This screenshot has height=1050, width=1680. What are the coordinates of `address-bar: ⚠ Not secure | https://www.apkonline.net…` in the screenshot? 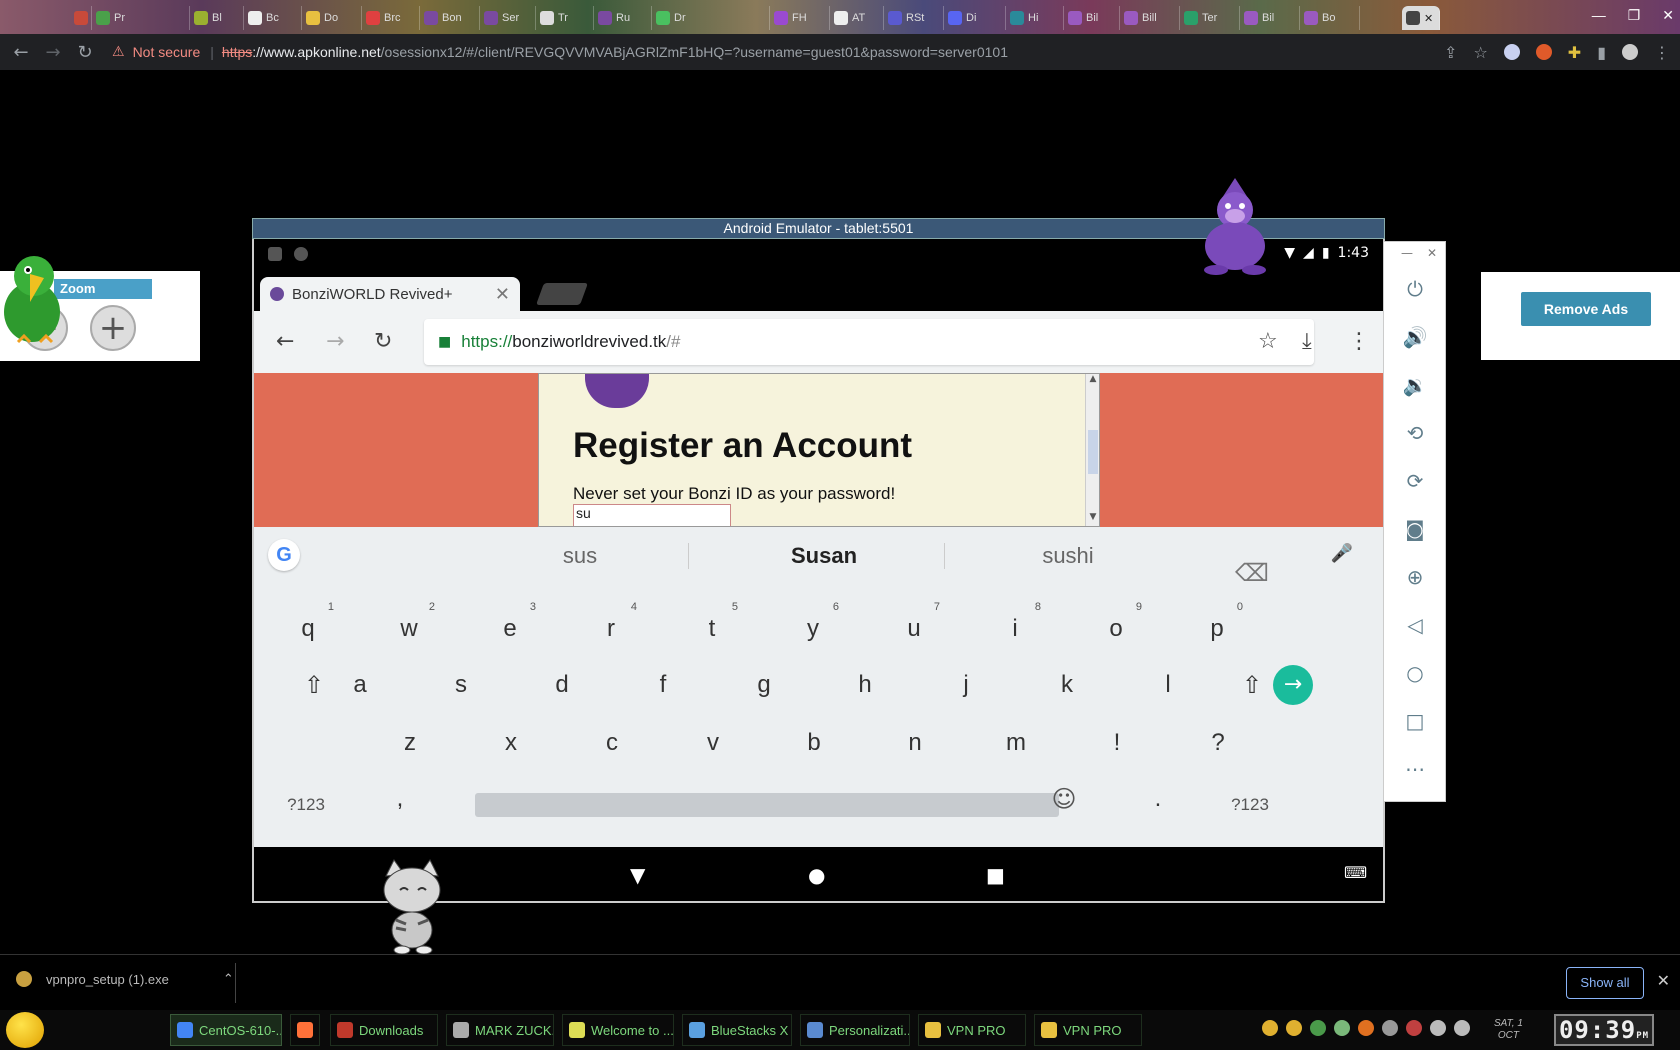 It's located at (782, 52).